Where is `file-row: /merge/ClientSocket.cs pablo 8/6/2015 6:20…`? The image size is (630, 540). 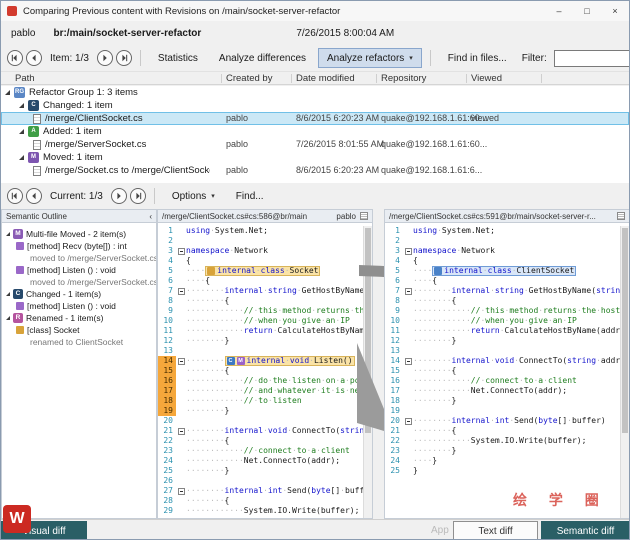 file-row: /merge/ClientSocket.cs pablo 8/6/2015 6:20… is located at coordinates (315, 118).